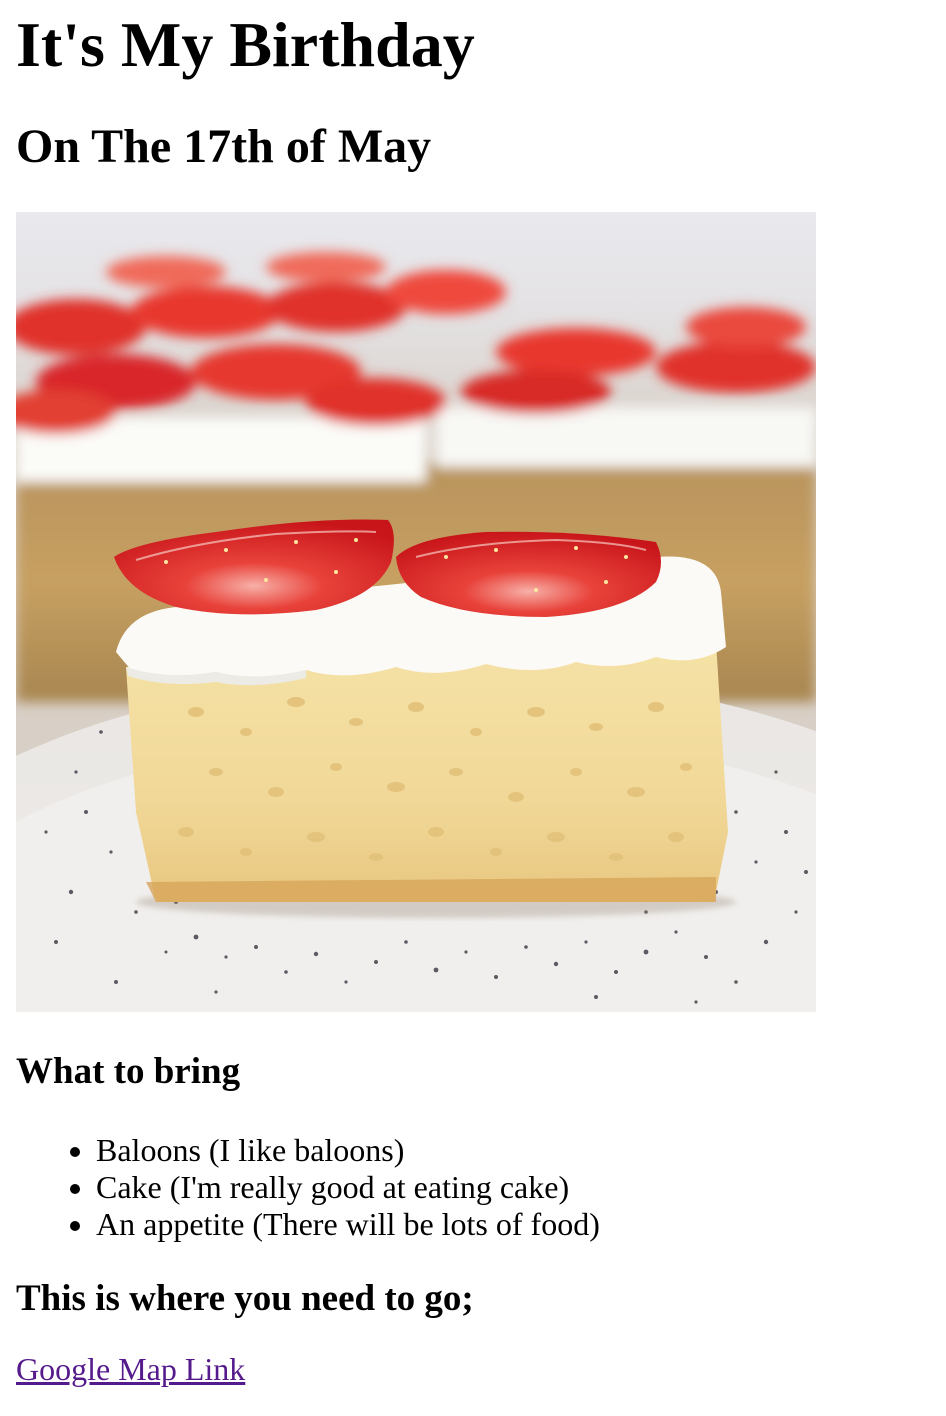  What do you see at coordinates (473, 1369) in the screenshot?
I see `link-paragraph: Google Map Link` at bounding box center [473, 1369].